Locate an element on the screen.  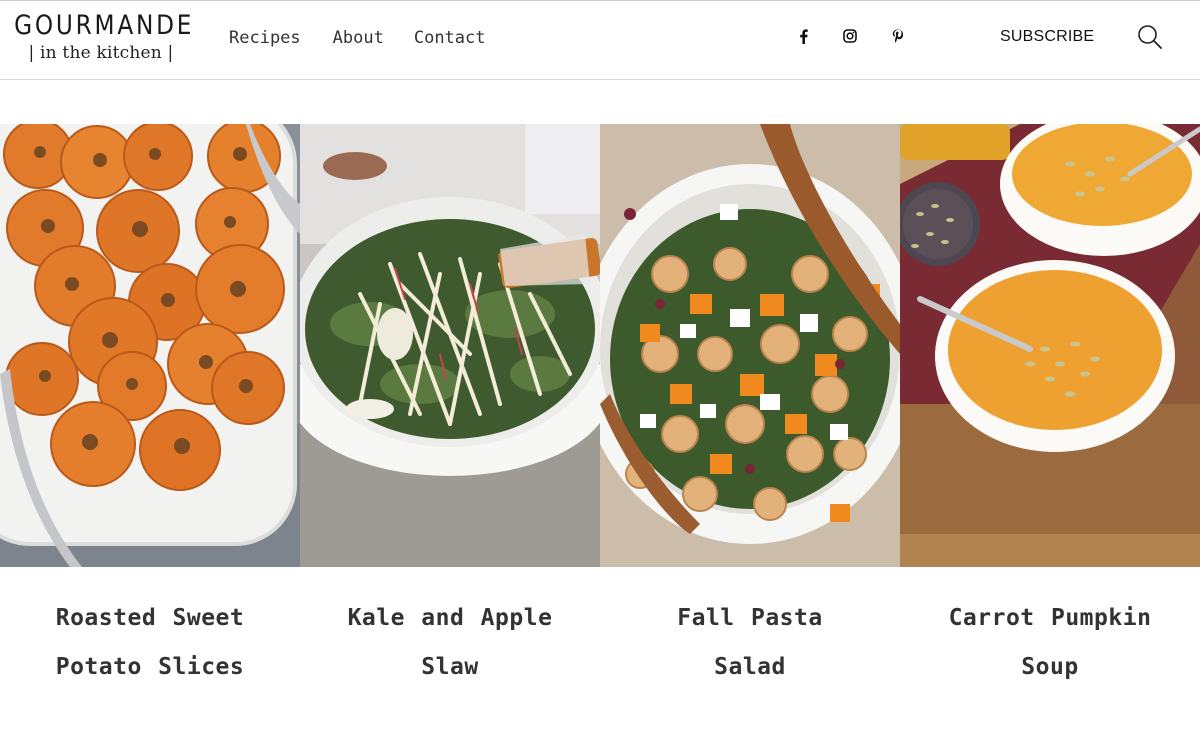
recipe-image-pumpkin-soup is located at coordinates (1050, 345).